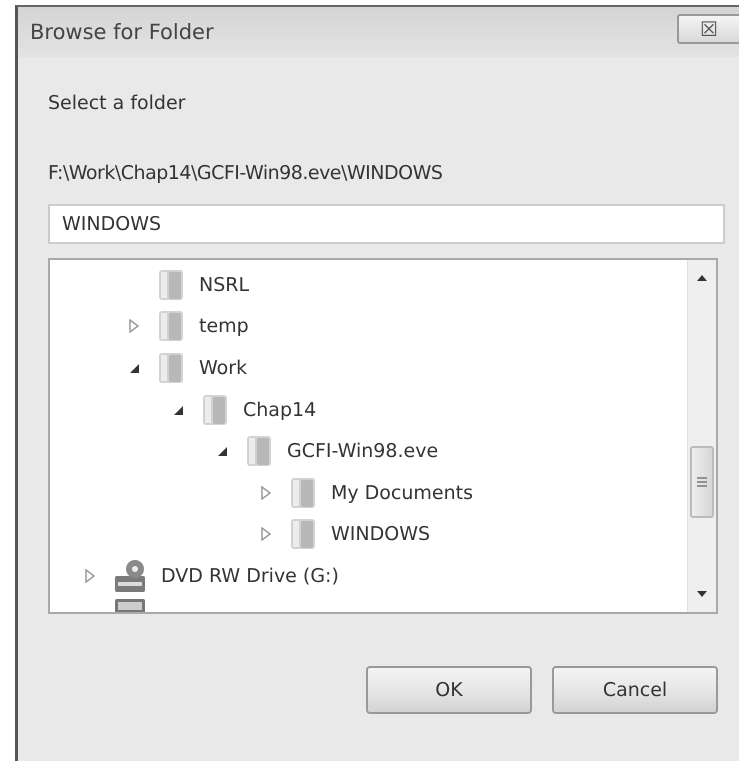 The image size is (739, 761). I want to click on tree-item: temp, so click(224, 326).